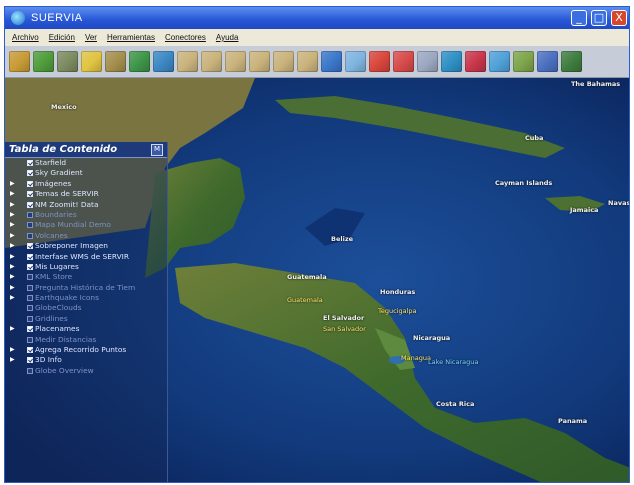 This screenshot has height=485, width=634. What do you see at coordinates (86, 150) in the screenshot?
I see `toc-header: Tabla de Contenido M` at bounding box center [86, 150].